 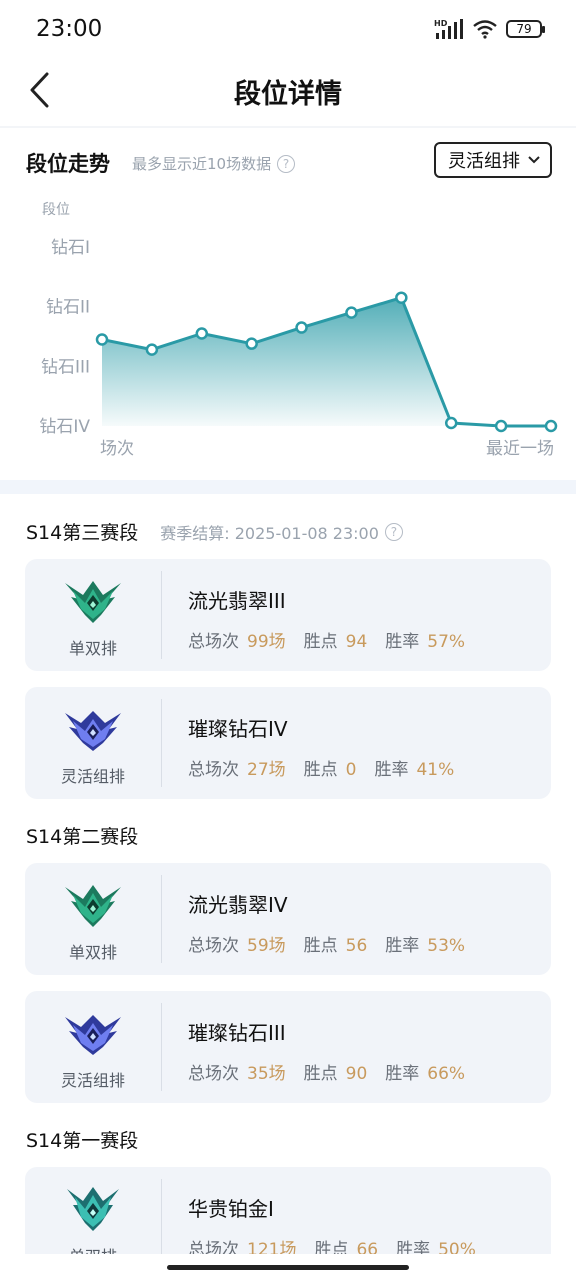 What do you see at coordinates (288, 743) in the screenshot?
I see `rank-card: 灵活组排 璀璨钻石IV 总场次 27场 胜点 0 胜率 41%` at bounding box center [288, 743].